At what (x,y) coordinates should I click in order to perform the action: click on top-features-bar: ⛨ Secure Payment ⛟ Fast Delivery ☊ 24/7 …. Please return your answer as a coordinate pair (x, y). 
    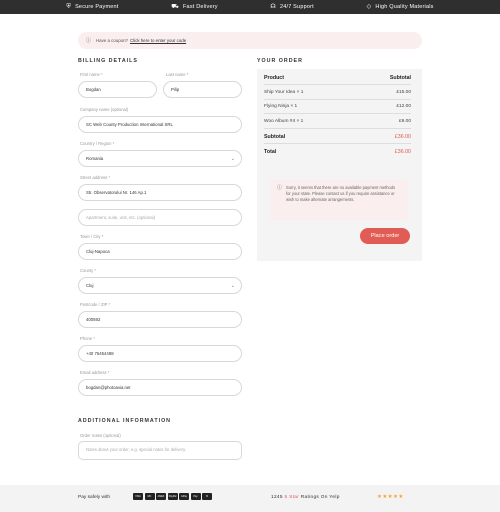
    Looking at the image, I should click on (250, 7).